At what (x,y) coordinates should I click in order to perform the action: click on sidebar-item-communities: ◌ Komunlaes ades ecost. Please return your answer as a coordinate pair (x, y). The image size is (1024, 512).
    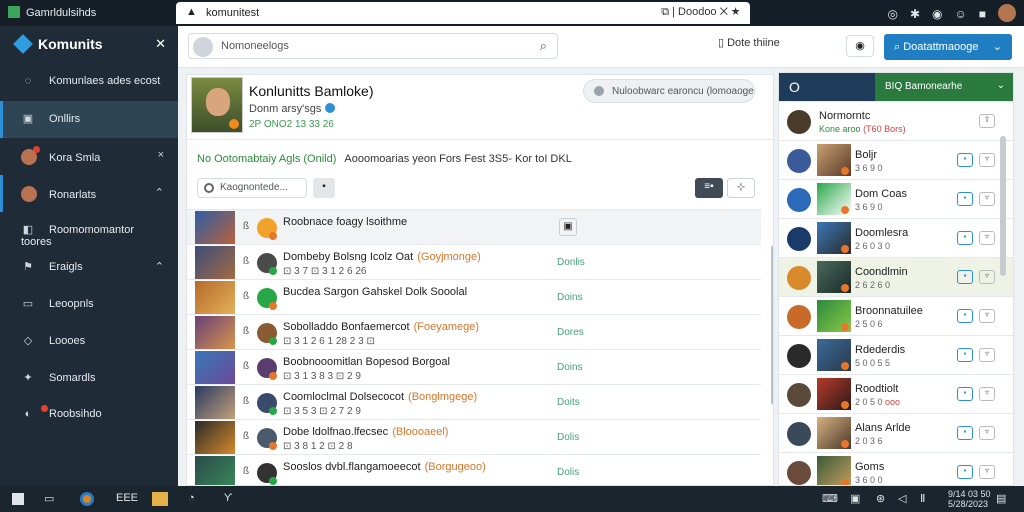
    Looking at the image, I should click on (89, 82).